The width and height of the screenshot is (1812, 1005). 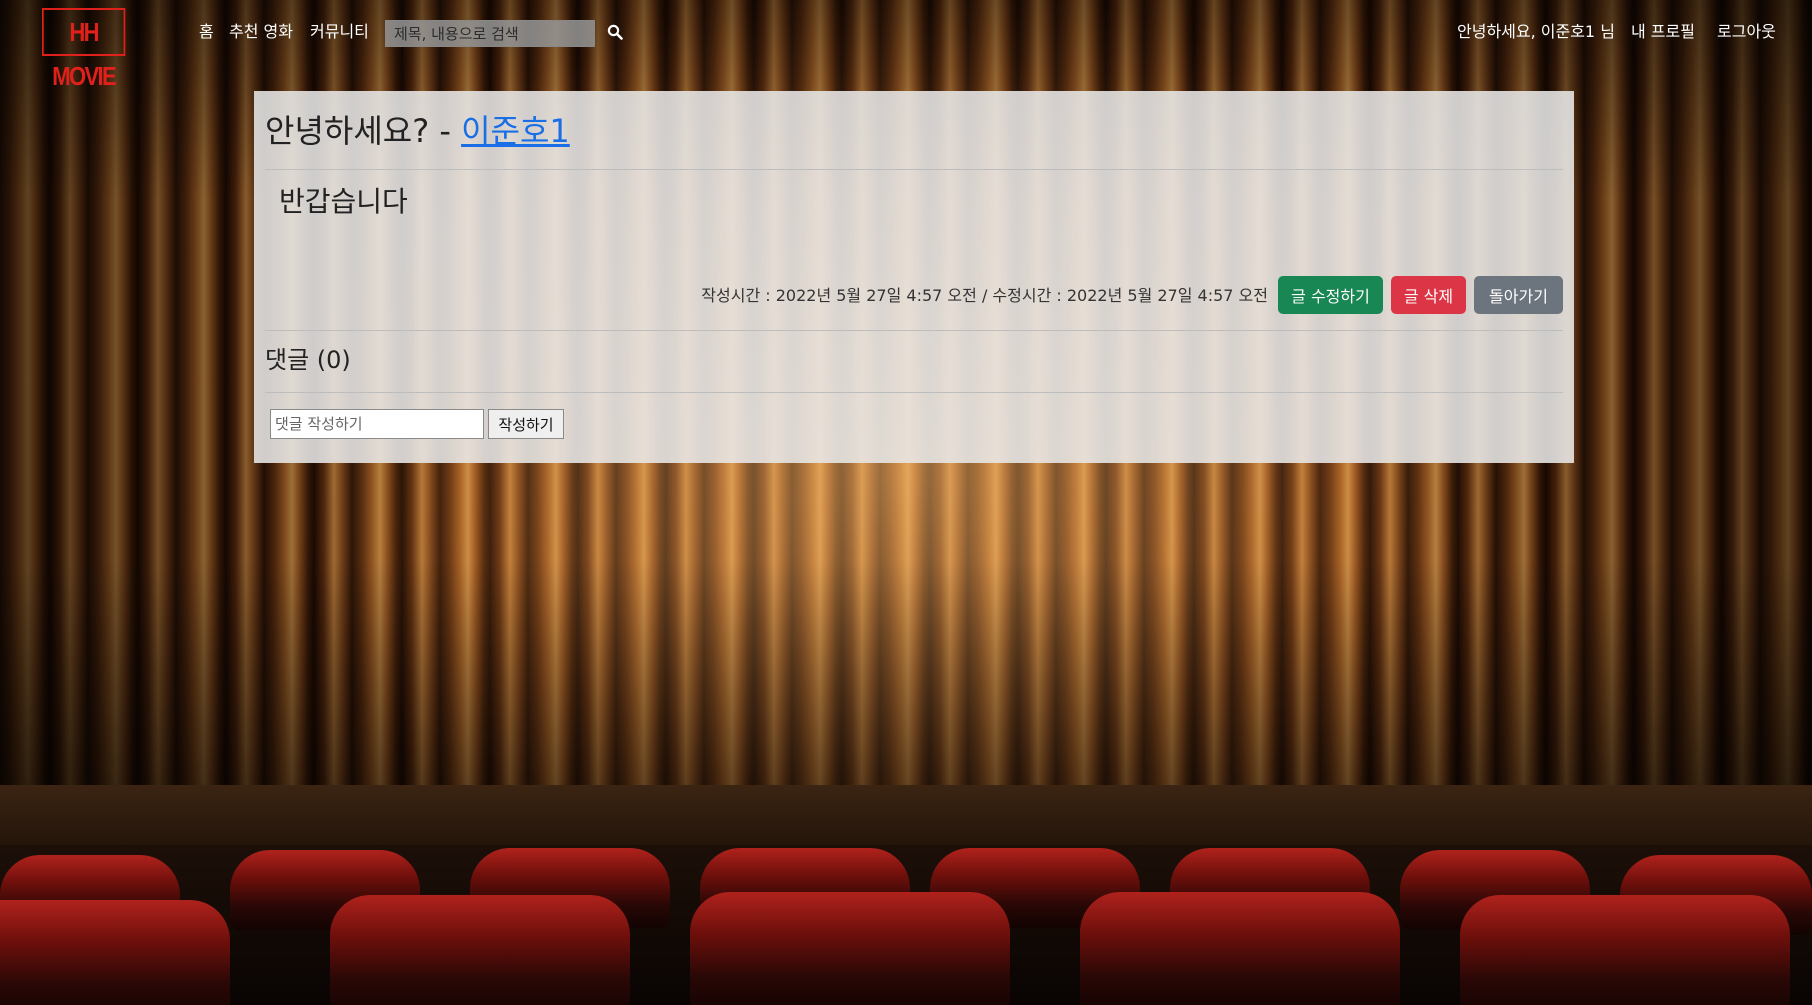 I want to click on author-link: 이준호1, so click(x=515, y=131).